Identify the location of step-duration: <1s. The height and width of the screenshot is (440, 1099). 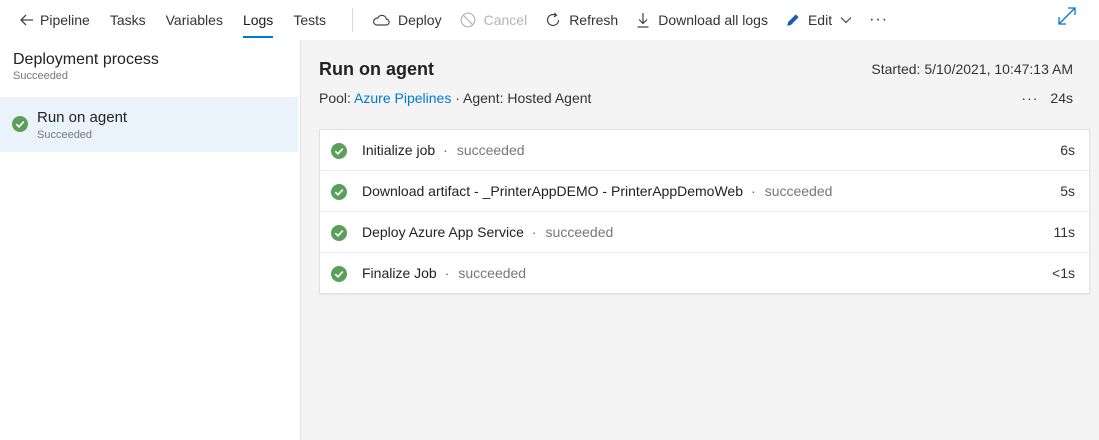
(1063, 273).